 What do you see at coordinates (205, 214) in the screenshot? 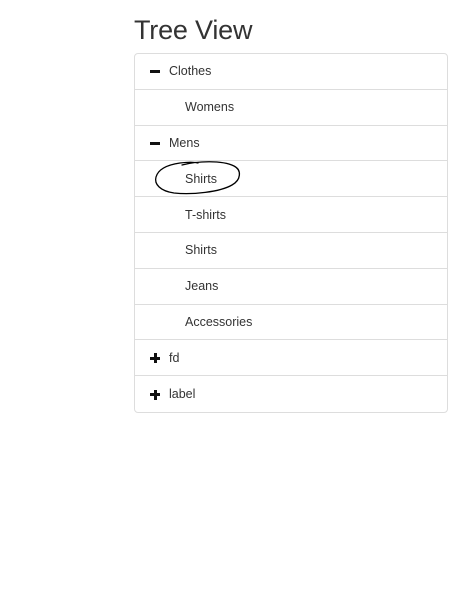
I see `tree-node-label: T-shirts` at bounding box center [205, 214].